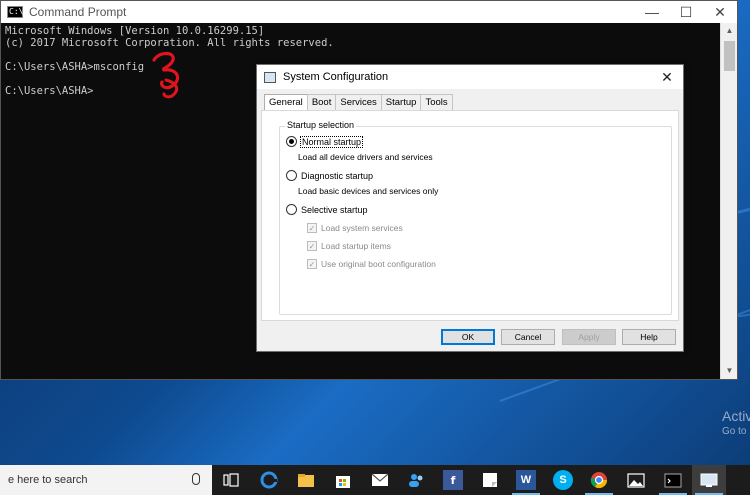  Describe the element at coordinates (720, 12) in the screenshot. I see `close-button: ✕` at that location.